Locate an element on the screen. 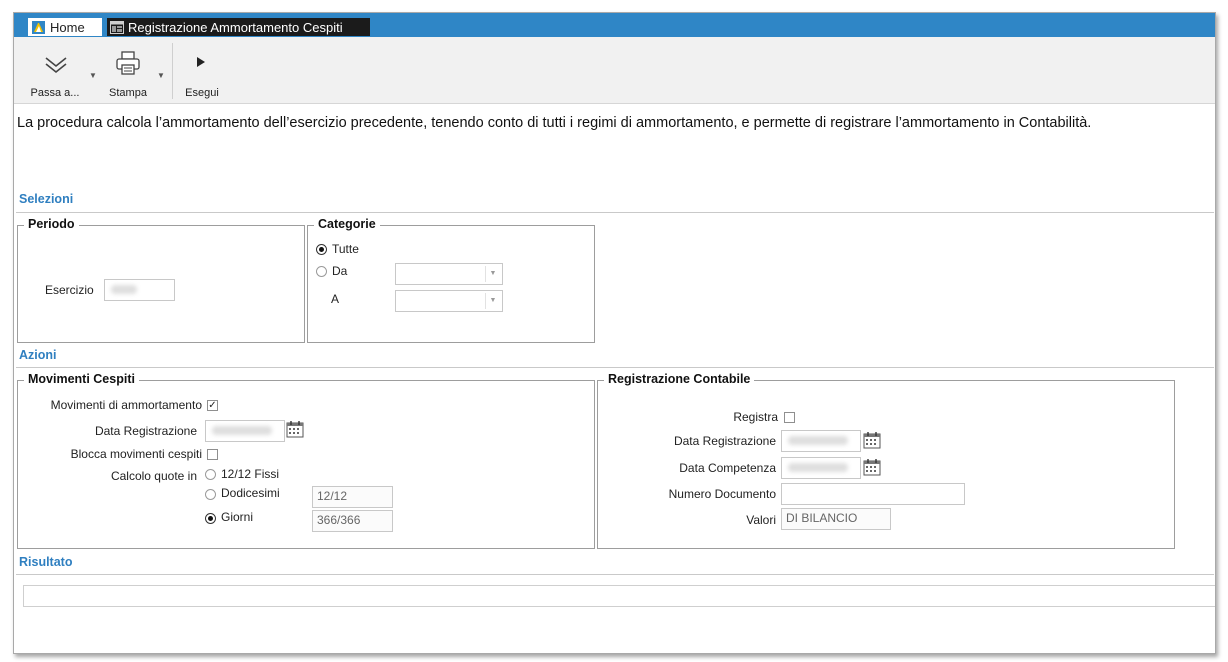  esegui-button: Esegui is located at coordinates (202, 73).